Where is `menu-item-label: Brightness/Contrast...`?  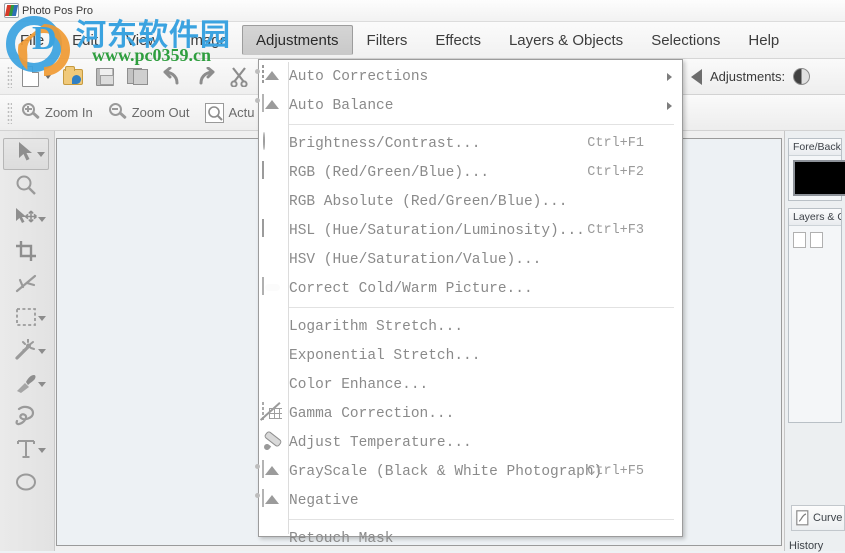 menu-item-label: Brightness/Contrast... is located at coordinates (385, 143).